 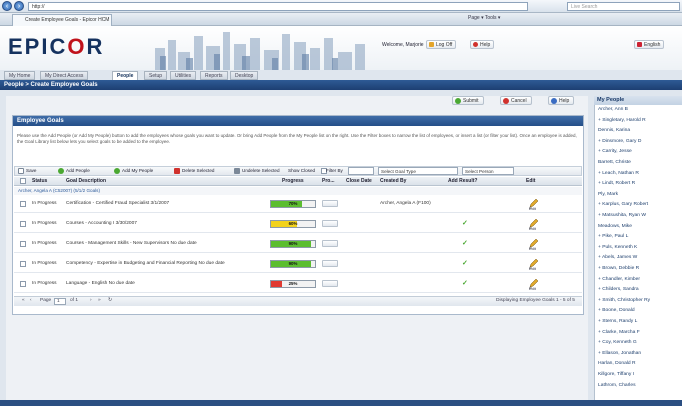 I want to click on undelete-selected-button: Undelete Selected, so click(x=257, y=171).